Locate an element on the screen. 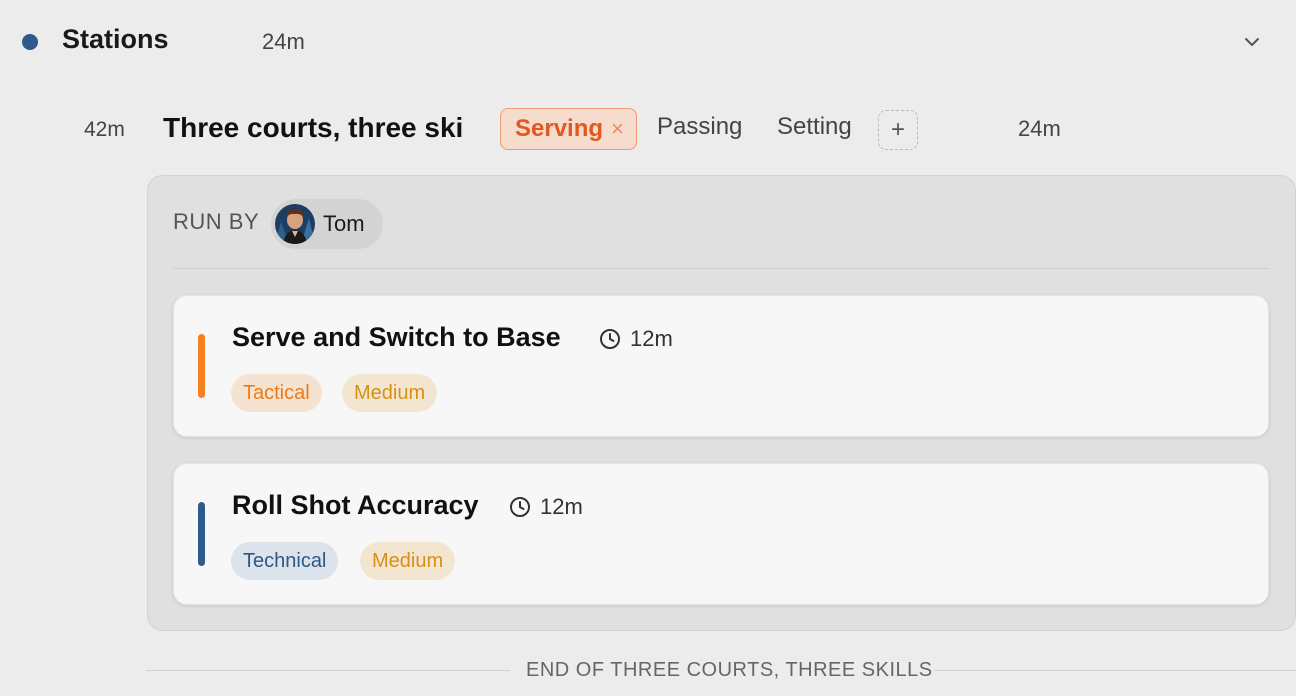 Image resolution: width=1296 pixels, height=696 pixels. end-divider-left is located at coordinates (328, 670).